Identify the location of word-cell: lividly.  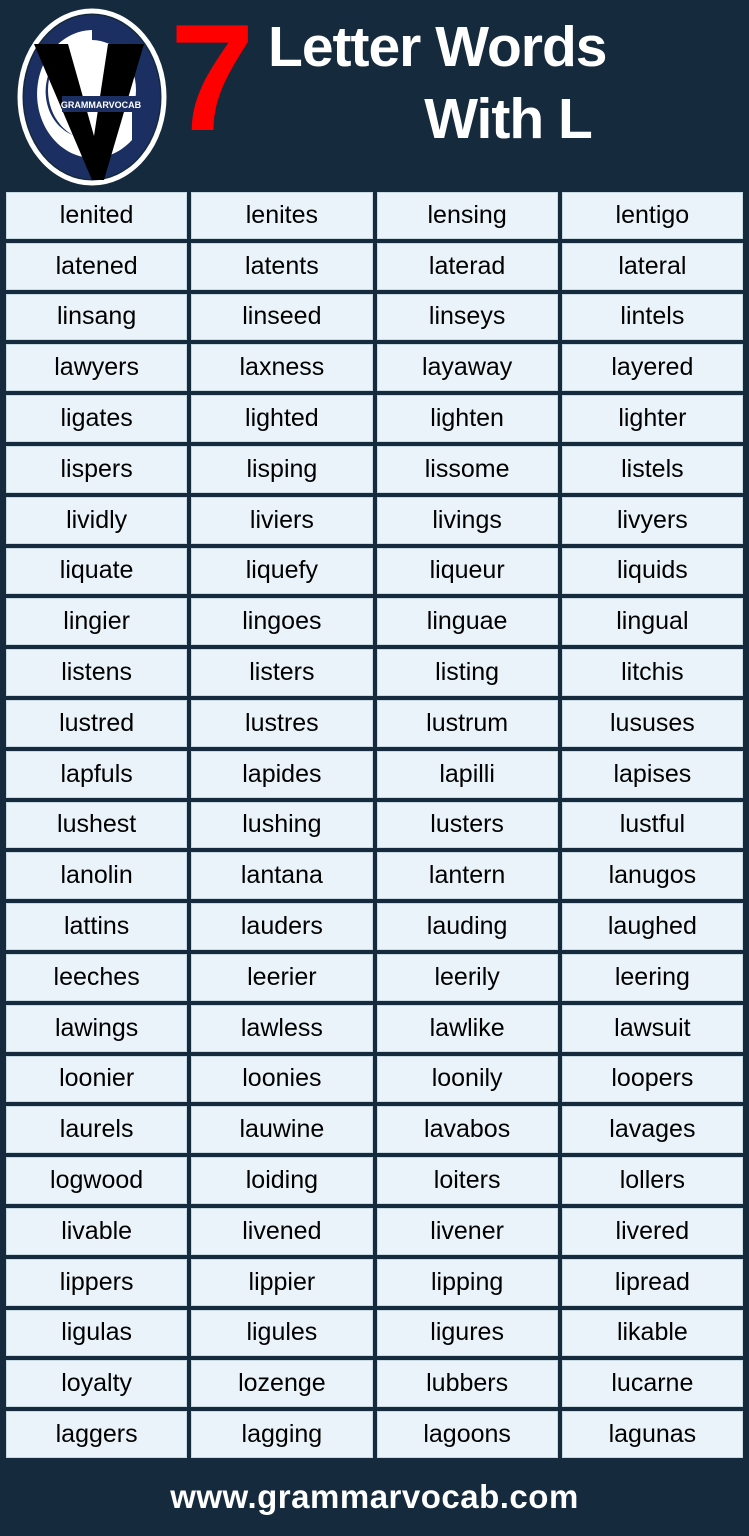
(97, 520).